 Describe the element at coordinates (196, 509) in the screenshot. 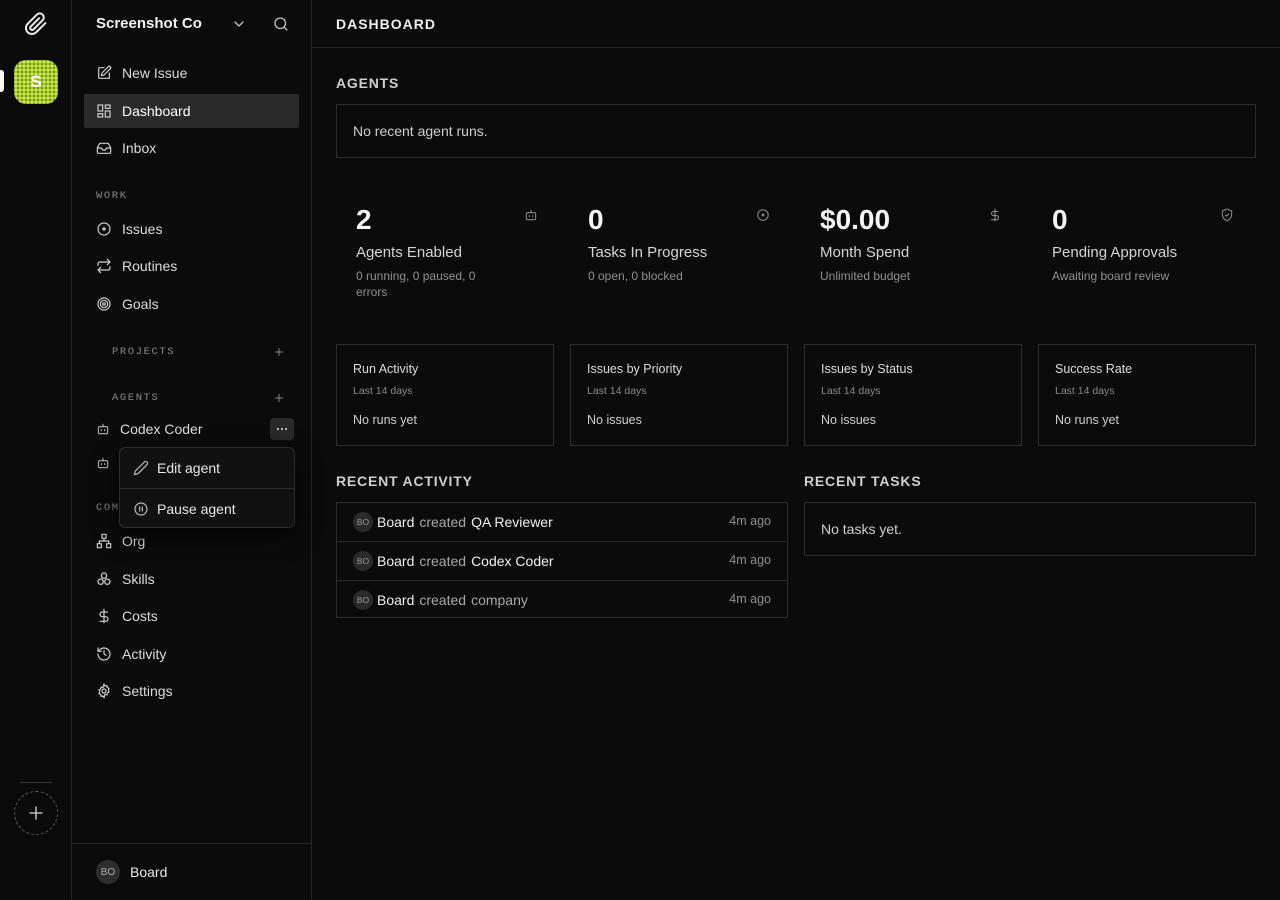

I see `menu-label: Pause agent` at that location.